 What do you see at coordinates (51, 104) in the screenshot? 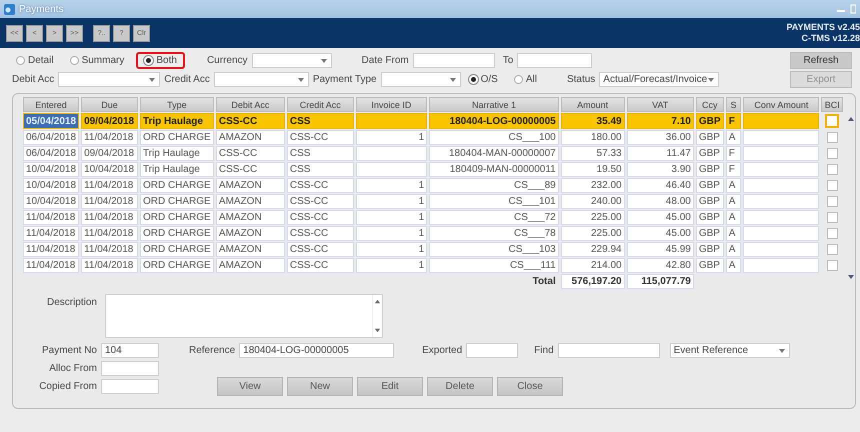
I see `column-header: Entered` at bounding box center [51, 104].